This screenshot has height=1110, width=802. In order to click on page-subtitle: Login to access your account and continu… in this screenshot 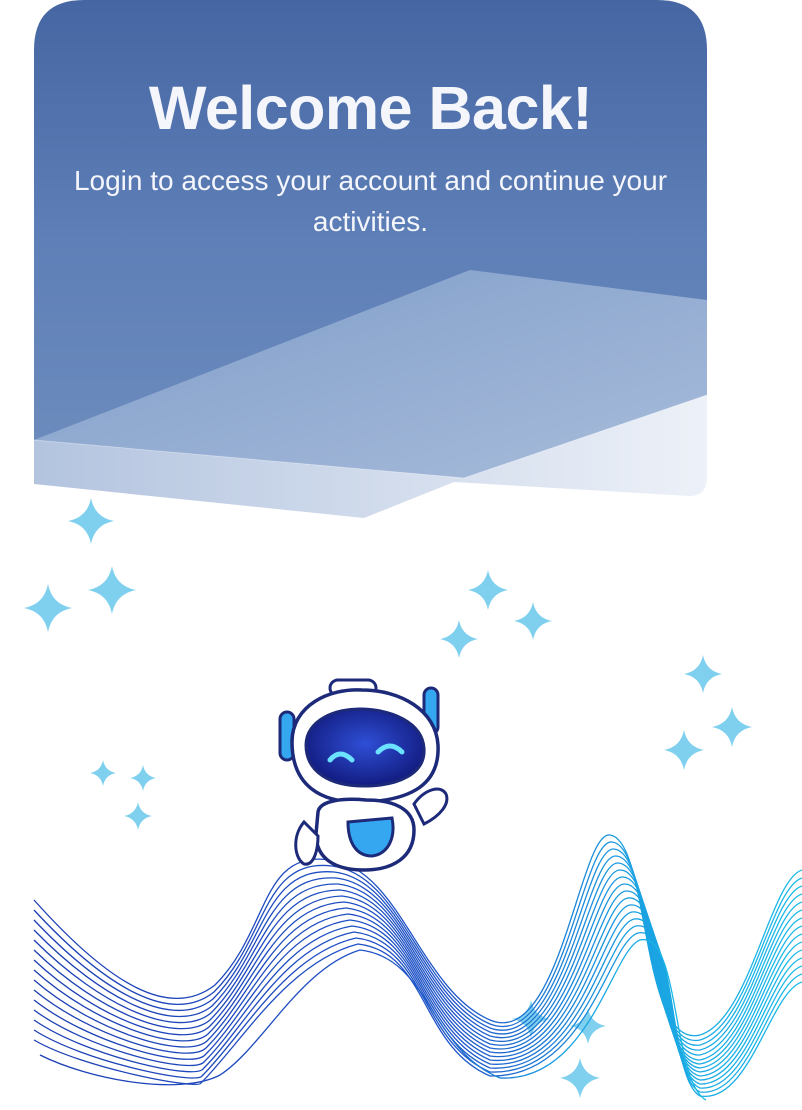, I will do `click(370, 201)`.